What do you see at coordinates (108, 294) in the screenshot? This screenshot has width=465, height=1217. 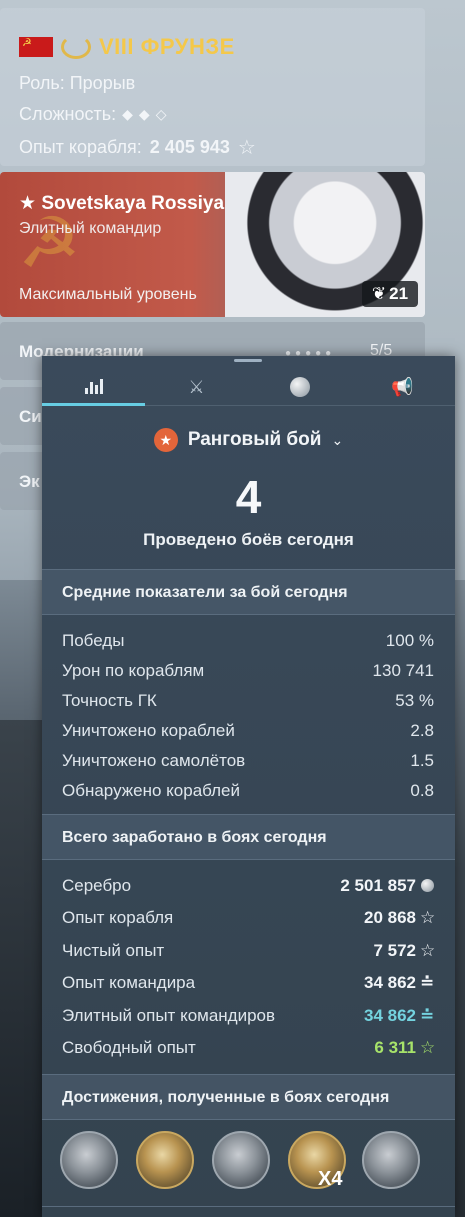 I see `commander-level-text: Максимальный уровень` at bounding box center [108, 294].